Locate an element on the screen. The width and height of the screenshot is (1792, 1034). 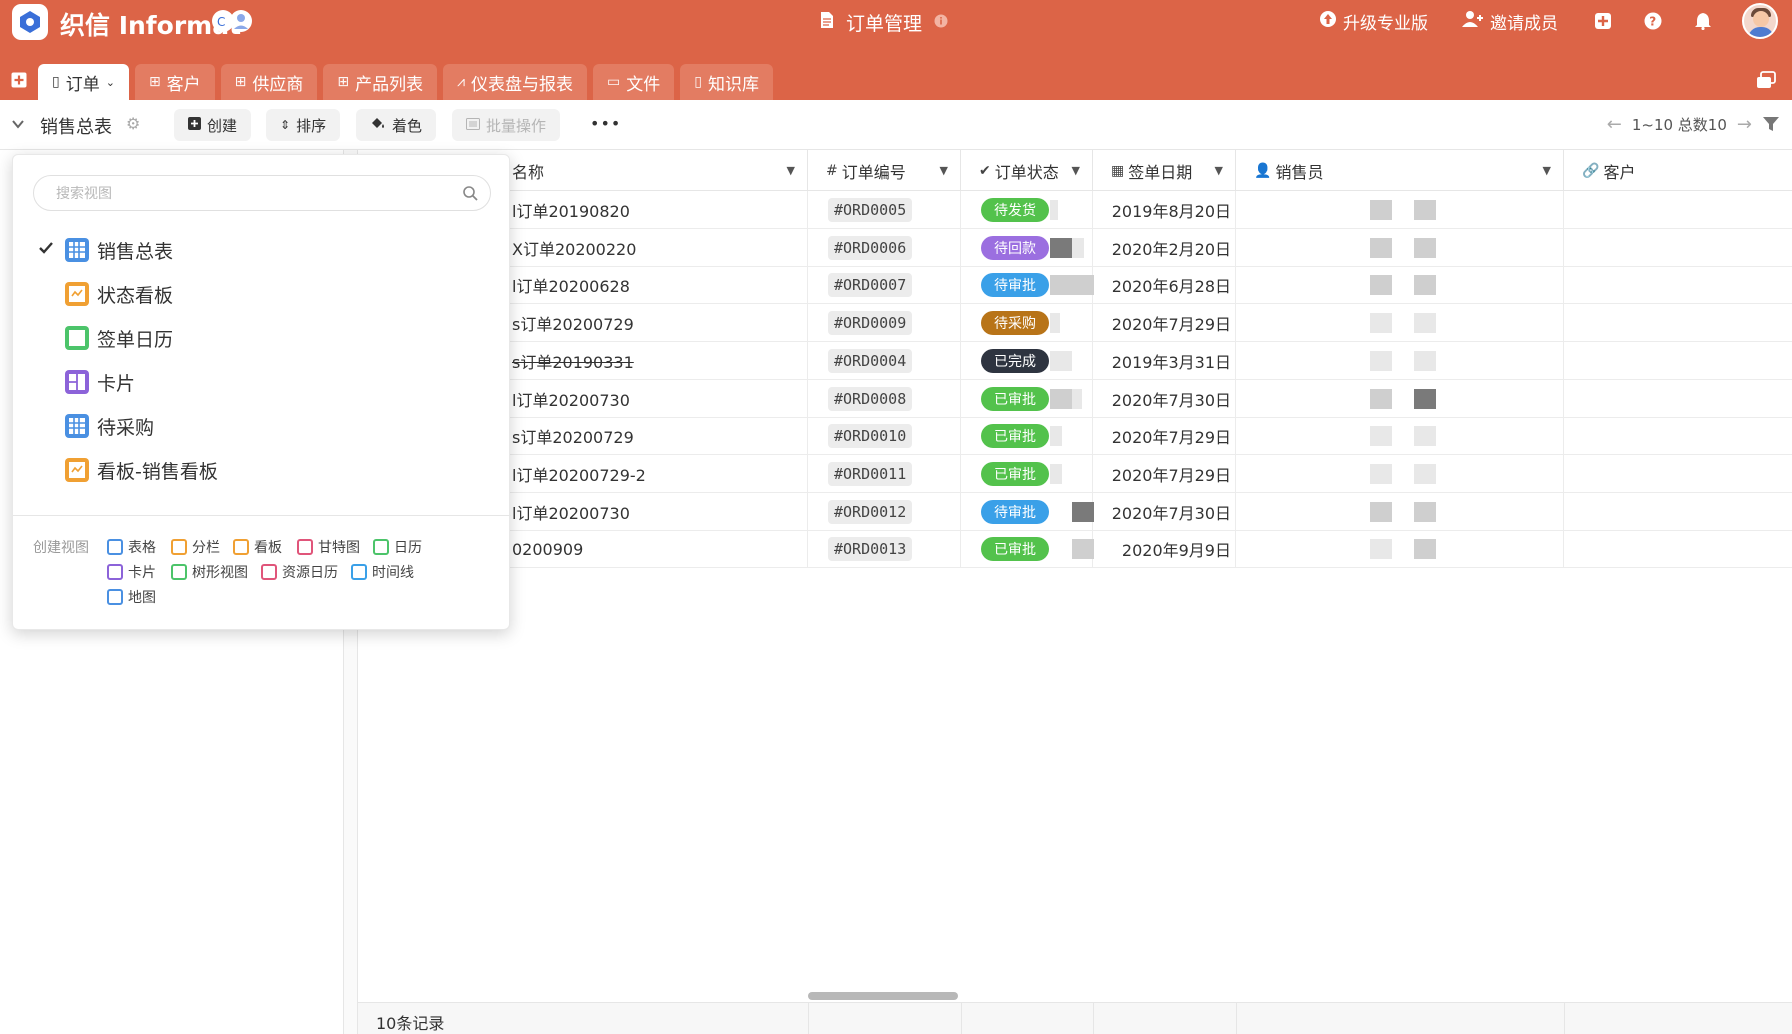
invite-member-button: 邀请成员 is located at coordinates (1510, 21).